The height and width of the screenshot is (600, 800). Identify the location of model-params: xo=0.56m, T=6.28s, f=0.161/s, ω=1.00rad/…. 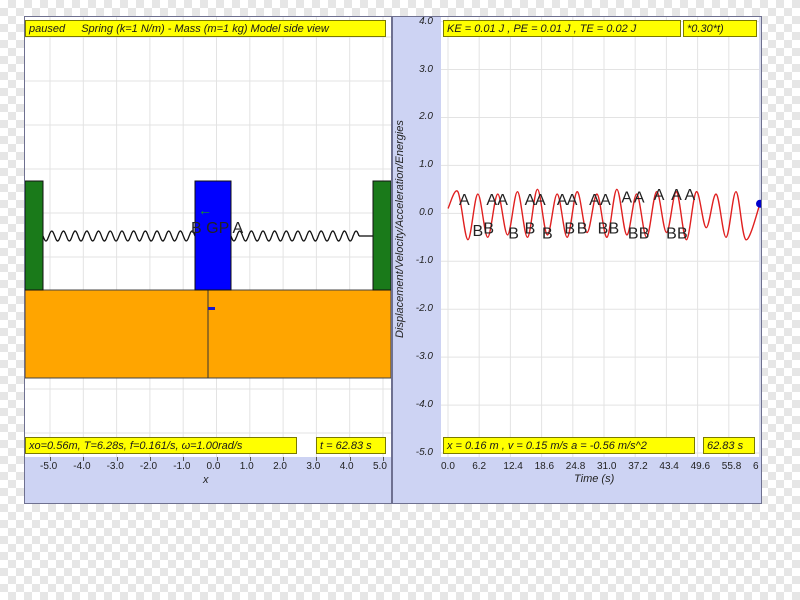
(161, 445).